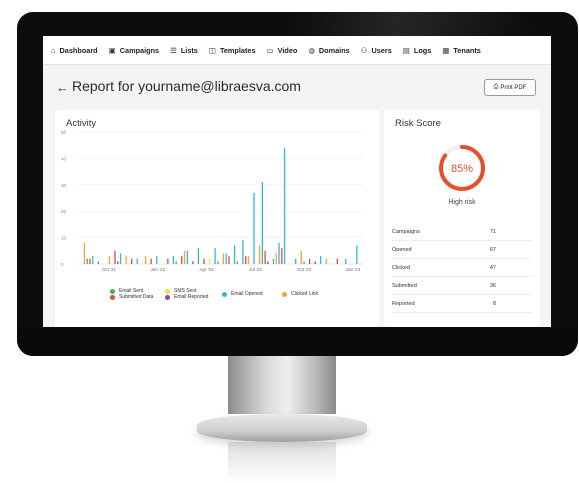 This screenshot has height=483, width=579. Describe the element at coordinates (467, 50) in the screenshot. I see `nav-label: Tenants` at that location.